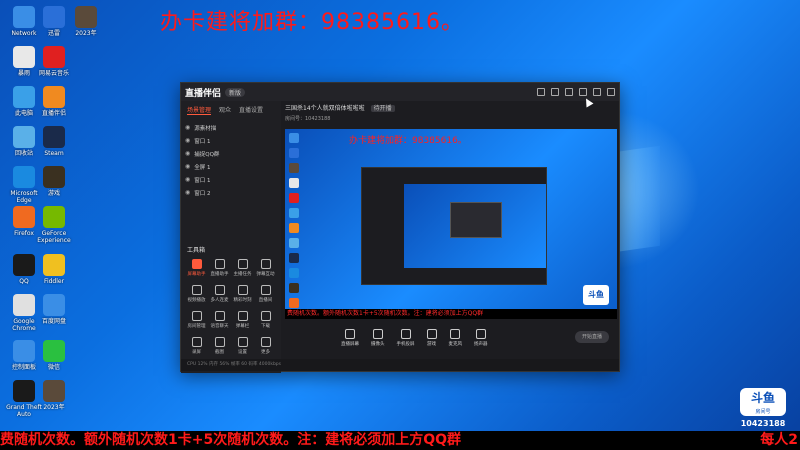 The image size is (800, 450). What do you see at coordinates (350, 338) in the screenshot?
I see `source-button: 直播屏幕` at bounding box center [350, 338].